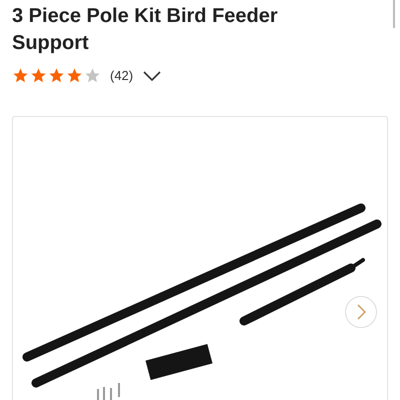 Image resolution: width=400 pixels, height=400 pixels. Describe the element at coordinates (122, 76) in the screenshot. I see `review-count: (42)` at that location.